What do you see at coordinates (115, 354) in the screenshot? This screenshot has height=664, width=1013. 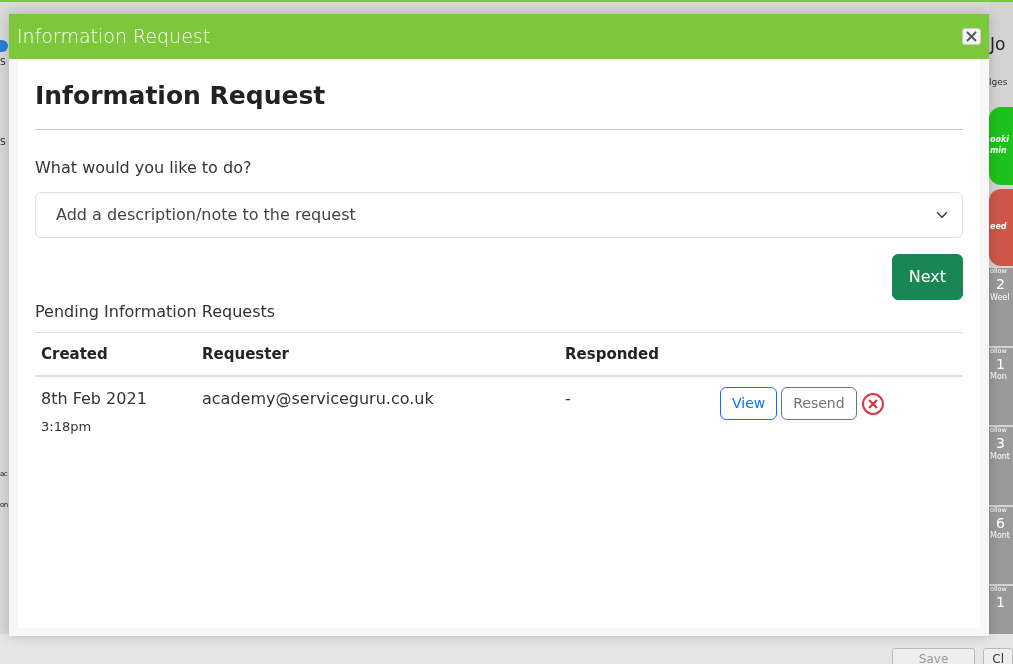 I see `column-header: Created` at bounding box center [115, 354].